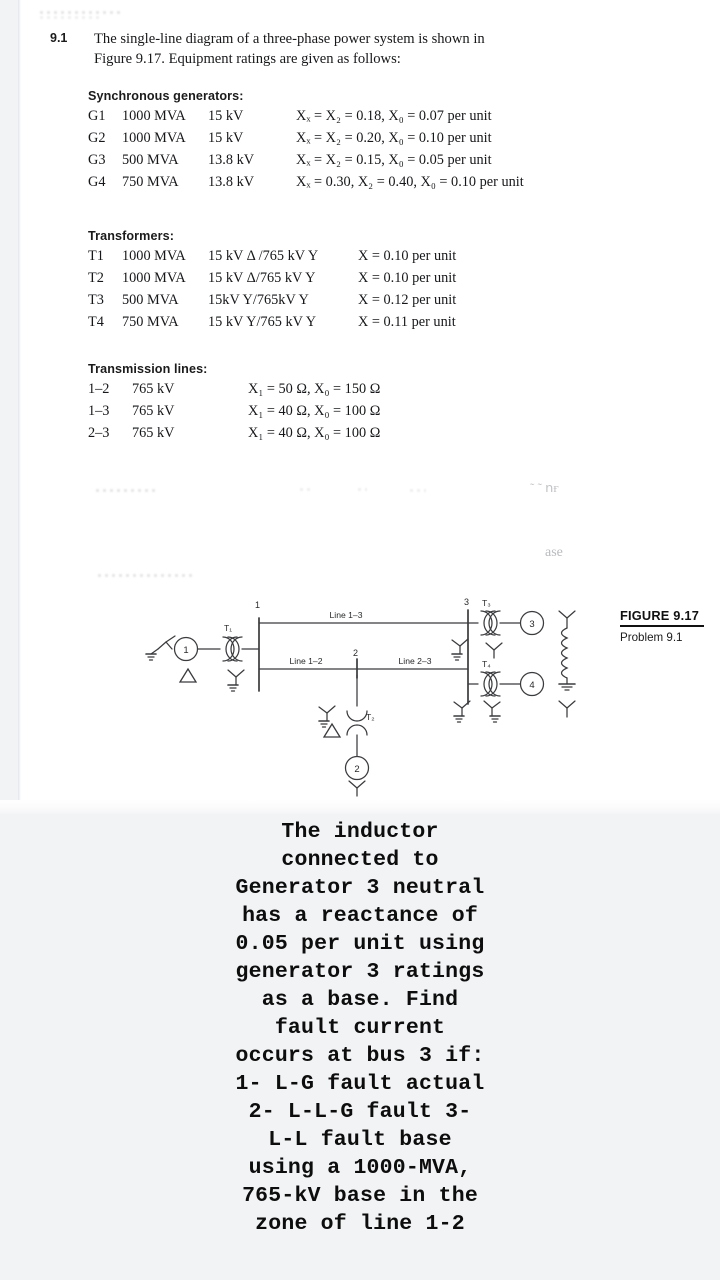  Describe the element at coordinates (306, 661) in the screenshot. I see `line-1-2-label: Line 1–2` at that location.